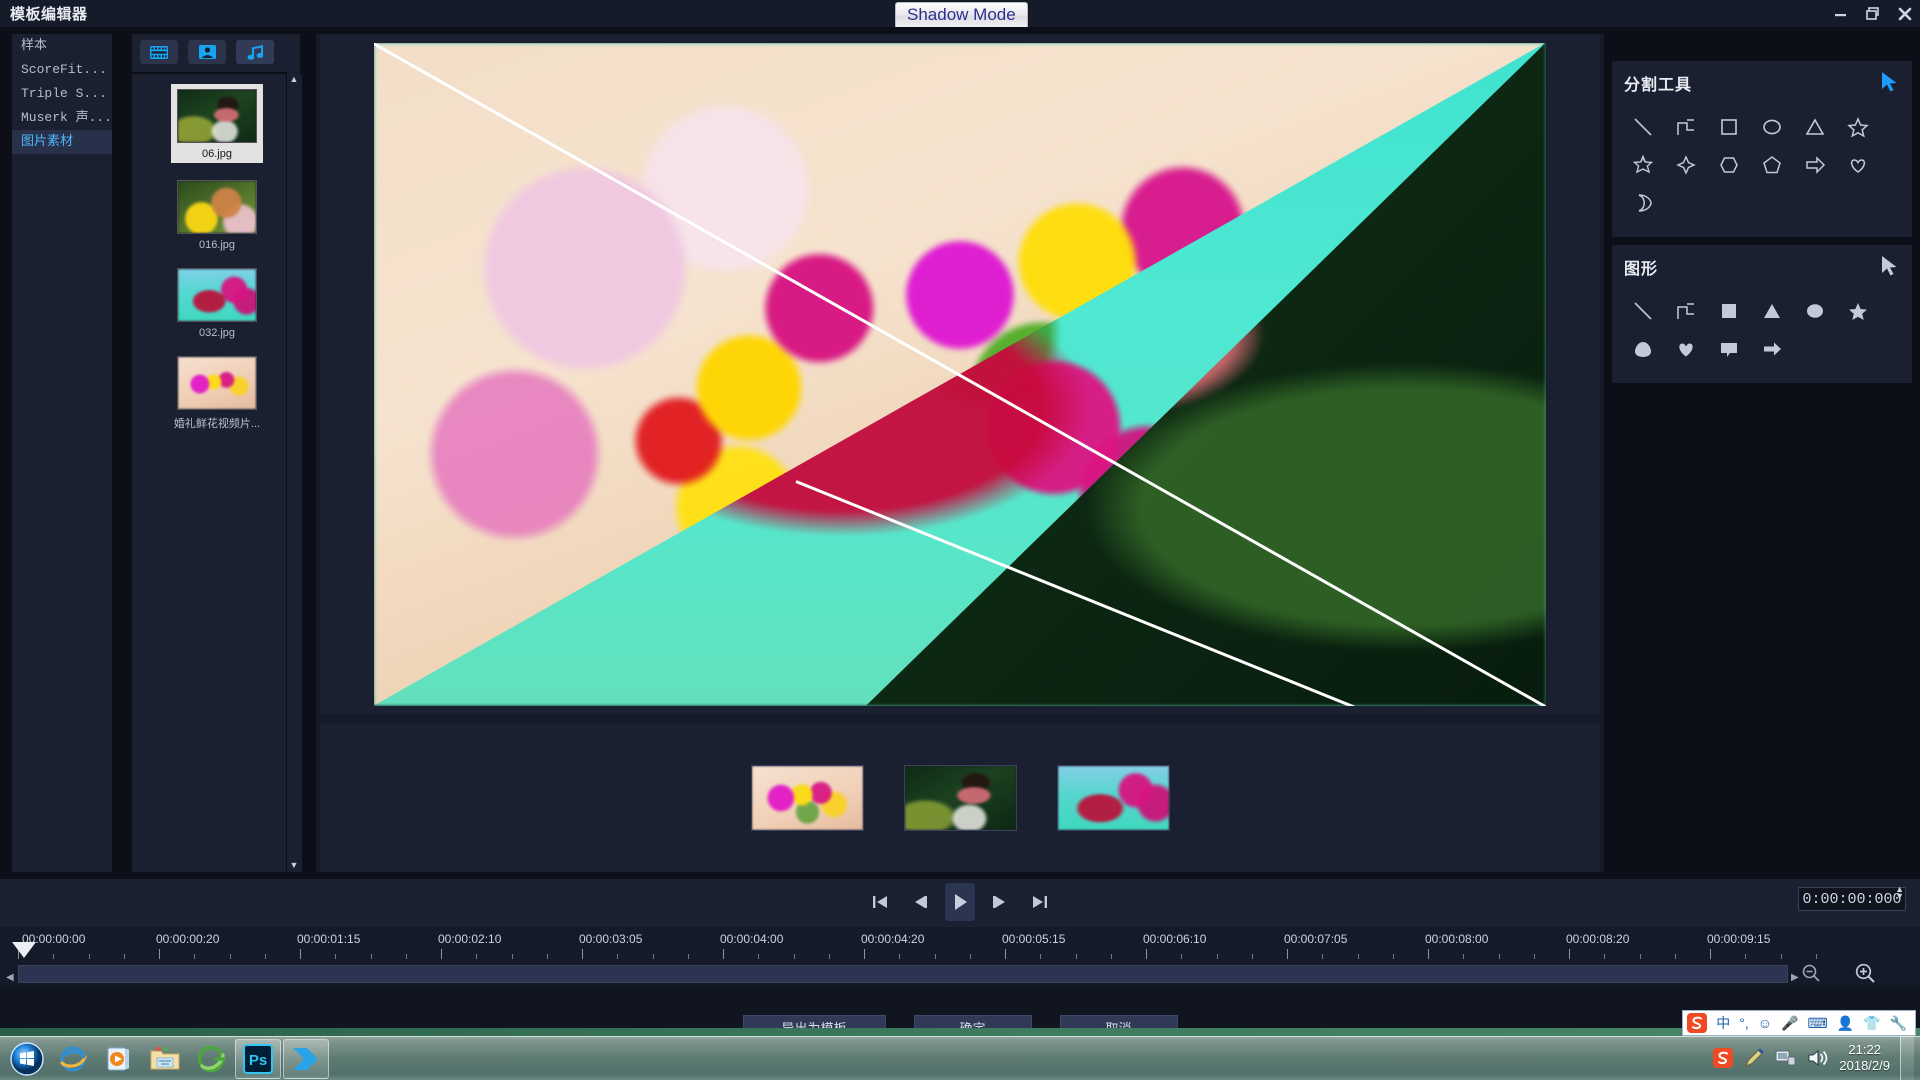 This screenshot has width=1920, height=1080. I want to click on ime-skin-icon: 👕, so click(1871, 1023).